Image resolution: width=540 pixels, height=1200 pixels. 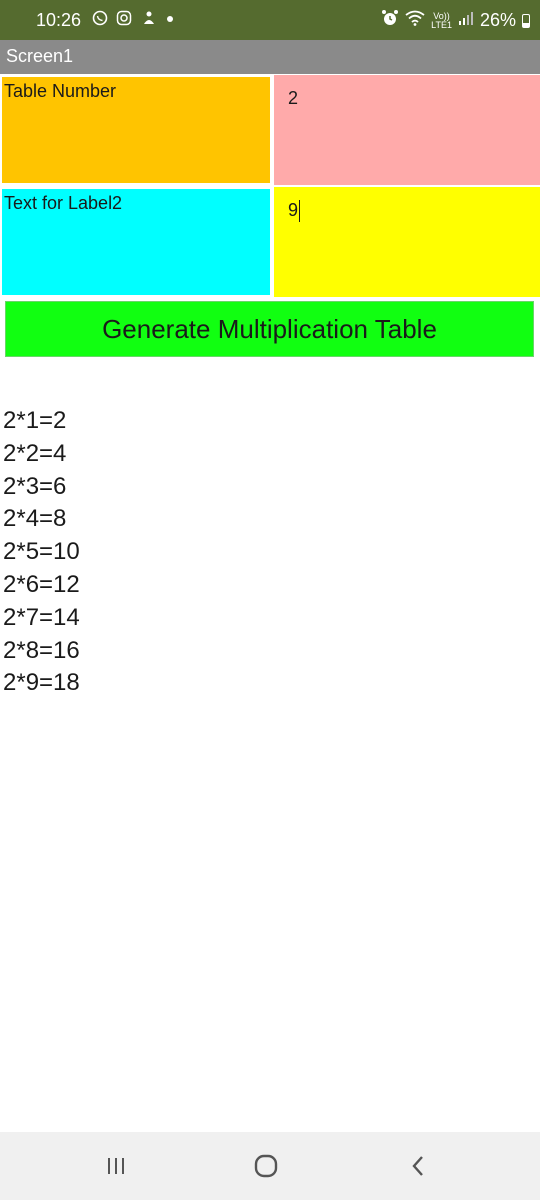 I want to click on label2: Text for Label2, so click(x=63, y=203).